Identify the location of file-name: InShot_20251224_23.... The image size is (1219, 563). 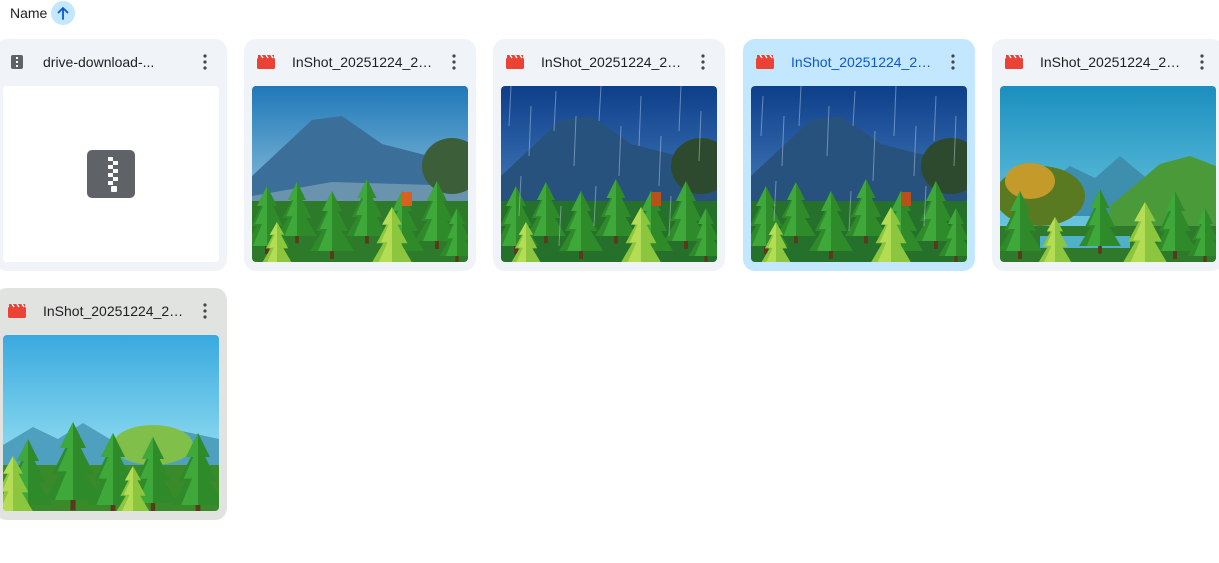
(115, 311).